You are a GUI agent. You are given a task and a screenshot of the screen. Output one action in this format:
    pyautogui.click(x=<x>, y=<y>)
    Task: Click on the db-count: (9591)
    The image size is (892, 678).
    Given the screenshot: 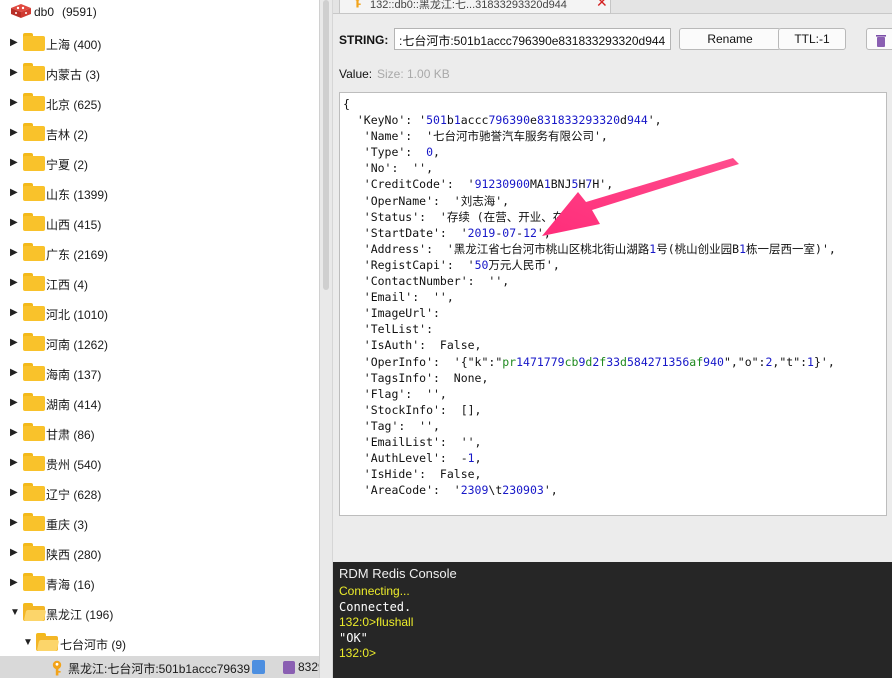 What is the action you would take?
    pyautogui.click(x=79, y=12)
    